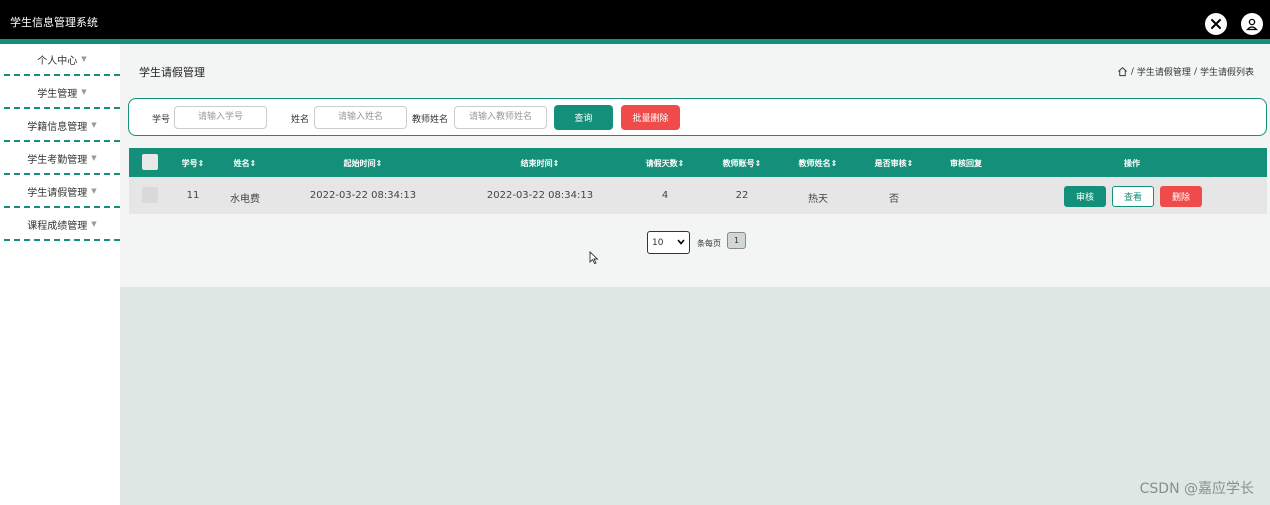 Image resolution: width=1270 pixels, height=505 pixels. I want to click on teacher-name-input: 请输入教师姓名, so click(500, 117).